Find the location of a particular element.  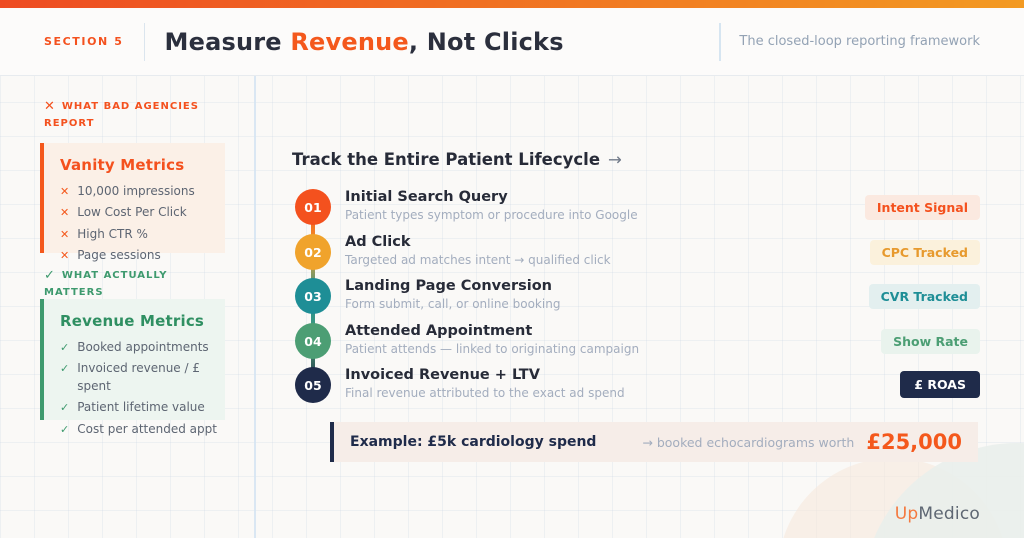

step-description: Form submit, call, or online booking is located at coordinates (453, 304).